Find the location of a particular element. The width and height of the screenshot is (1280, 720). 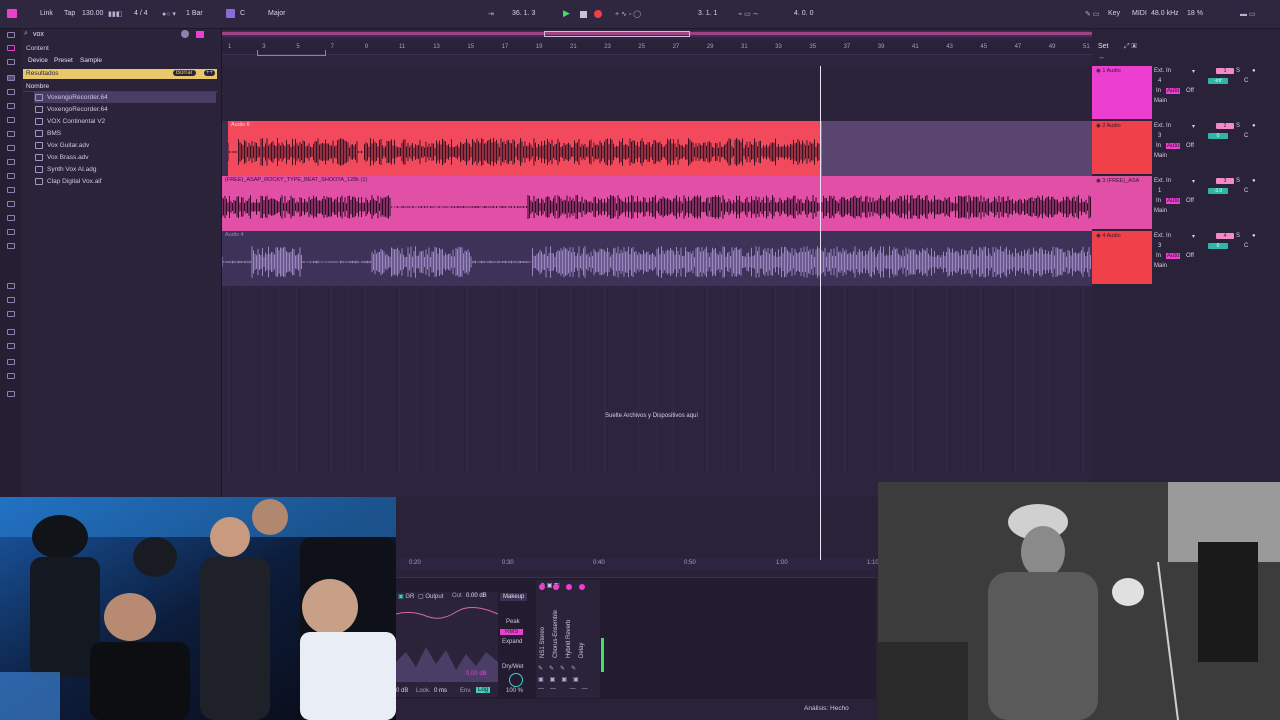

sounds-icon is located at coordinates (11, 92).